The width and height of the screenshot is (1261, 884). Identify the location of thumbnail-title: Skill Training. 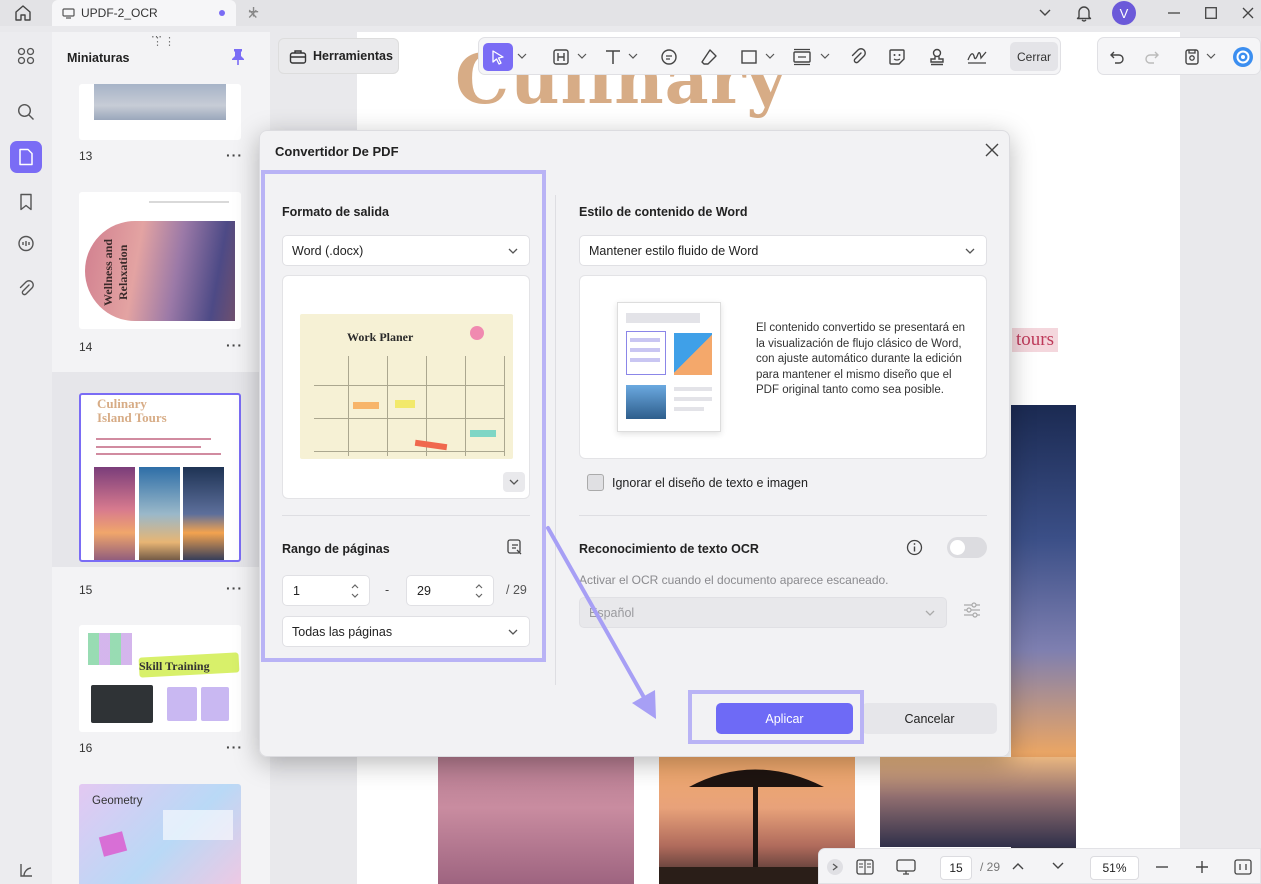
(174, 666).